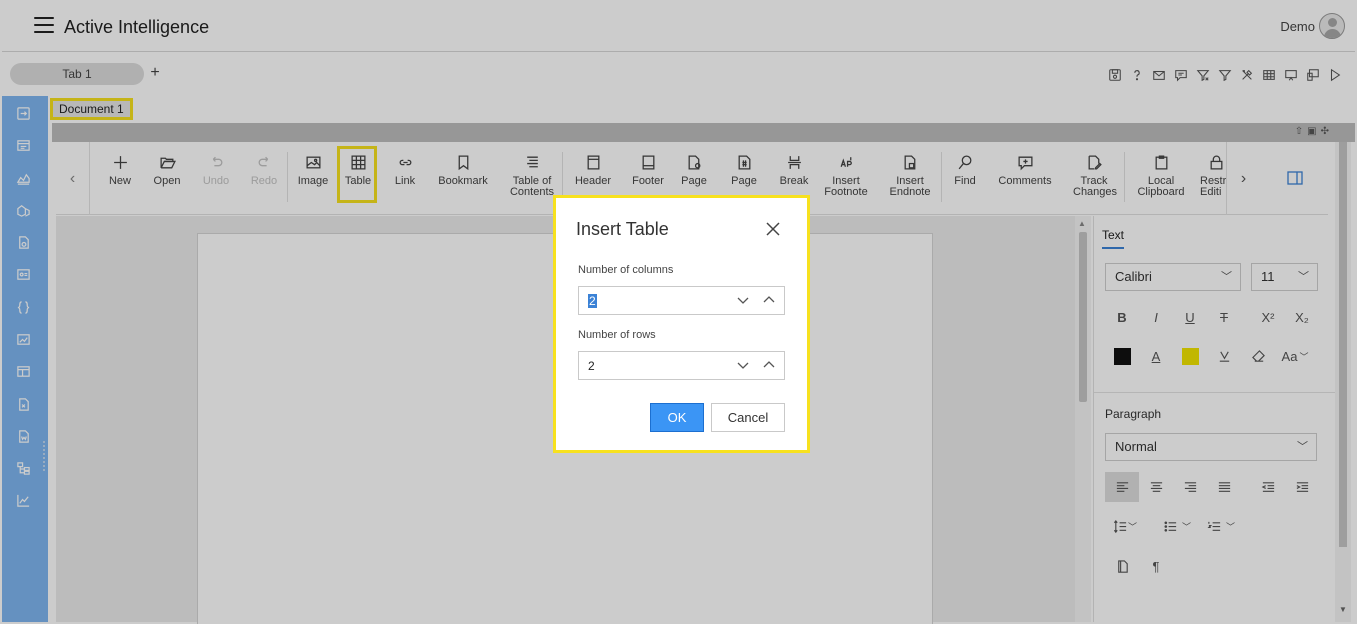 The height and width of the screenshot is (624, 1357). Describe the element at coordinates (622, 229) in the screenshot. I see `dialog-title: Insert Table` at that location.